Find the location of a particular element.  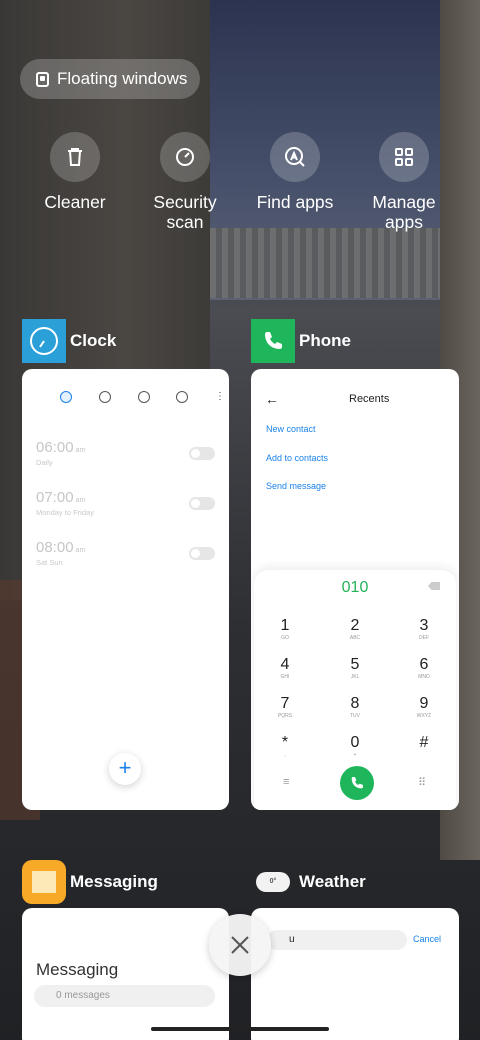

messaging-app-header: Messaging is located at coordinates (90, 882).